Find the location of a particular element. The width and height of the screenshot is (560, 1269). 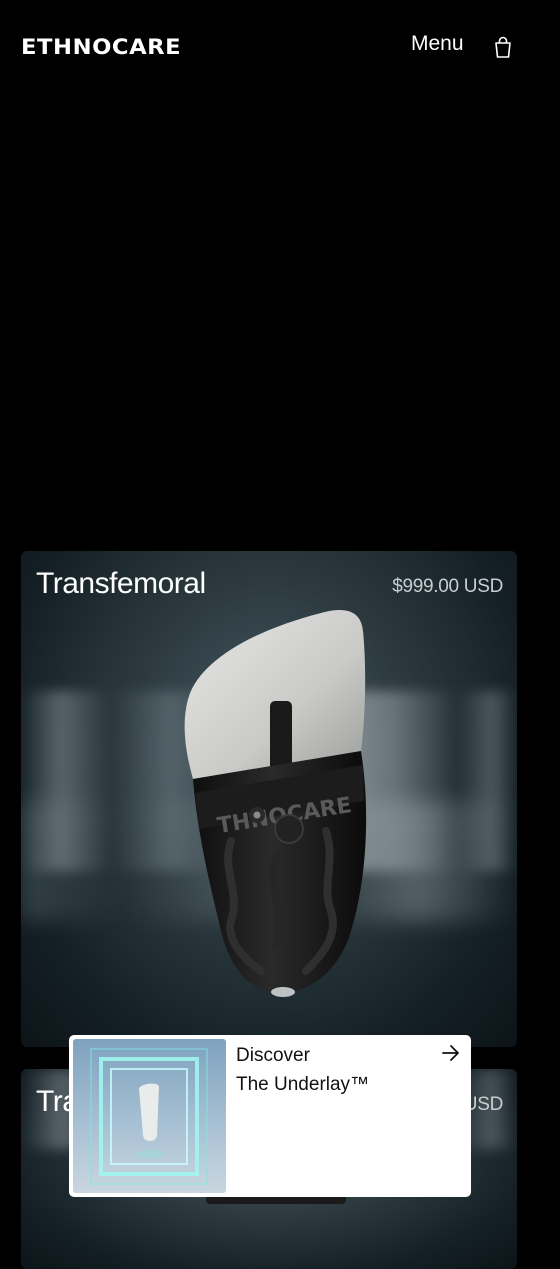

promo-line-2: The Underlay™ is located at coordinates (303, 1084).